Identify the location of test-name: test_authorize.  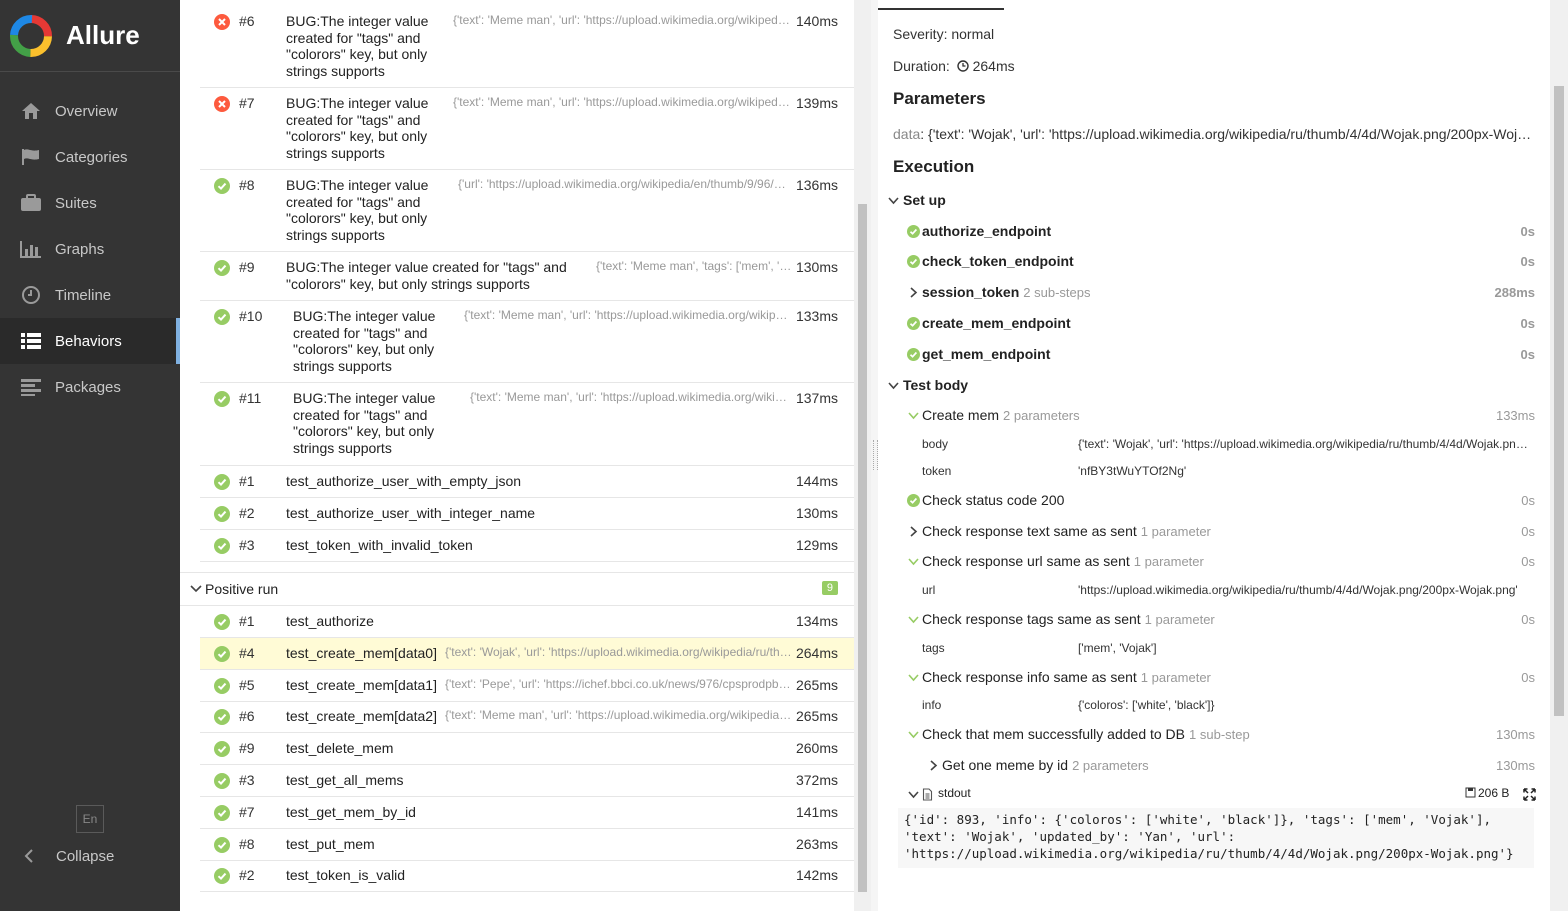
(330, 621).